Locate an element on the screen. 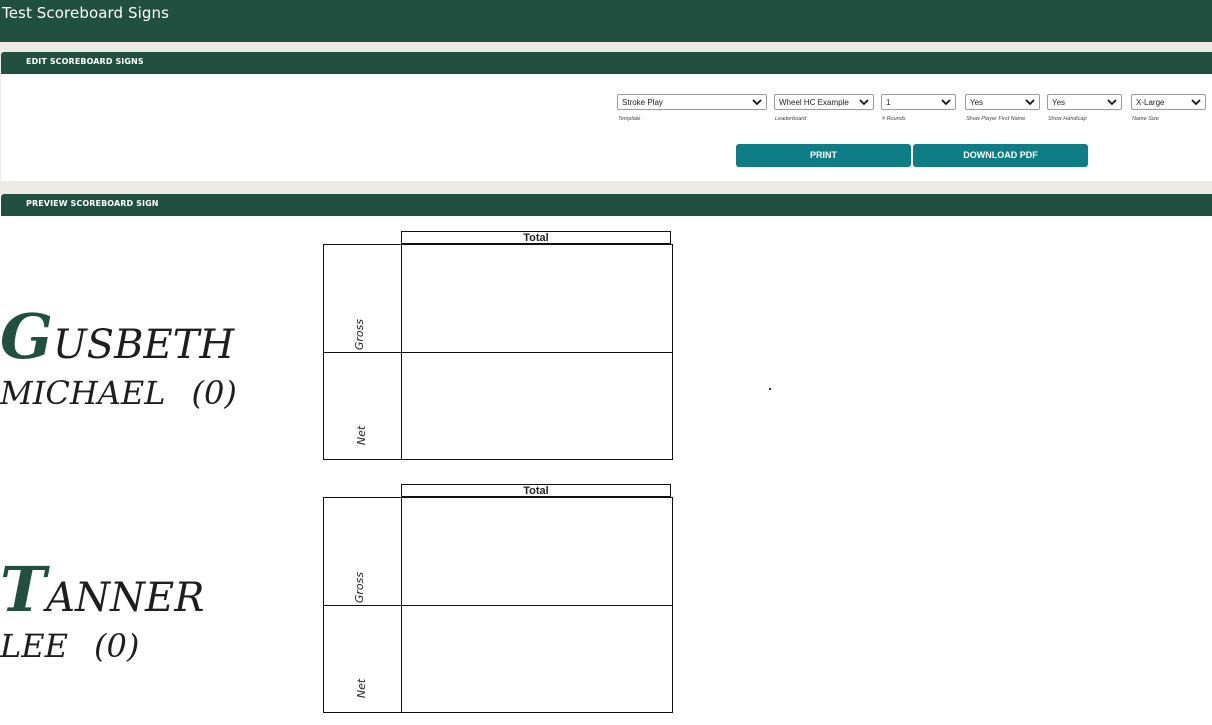  edit-panel-header: EDIT SCOREBOARD SIGNS is located at coordinates (606, 63).